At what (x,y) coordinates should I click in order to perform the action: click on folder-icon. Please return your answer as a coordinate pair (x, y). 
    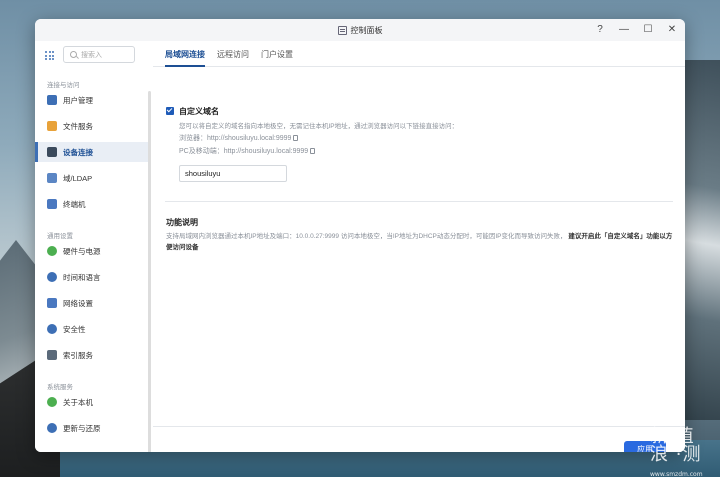
    Looking at the image, I should click on (52, 126).